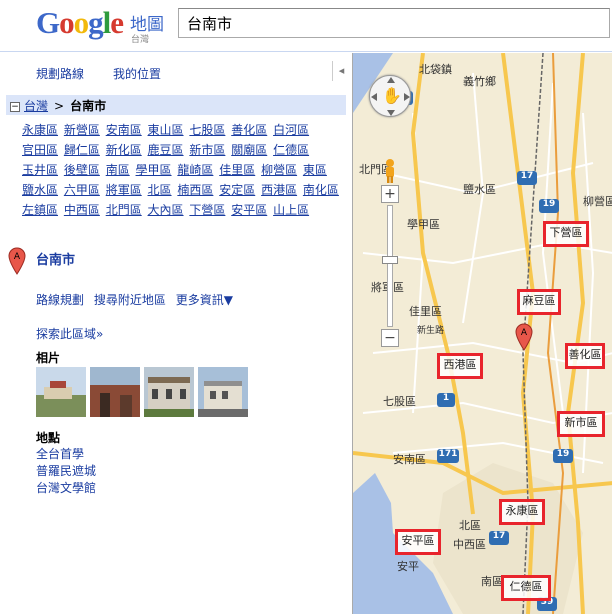  Describe the element at coordinates (40, 190) in the screenshot. I see `district-link: 鹽水區` at that location.